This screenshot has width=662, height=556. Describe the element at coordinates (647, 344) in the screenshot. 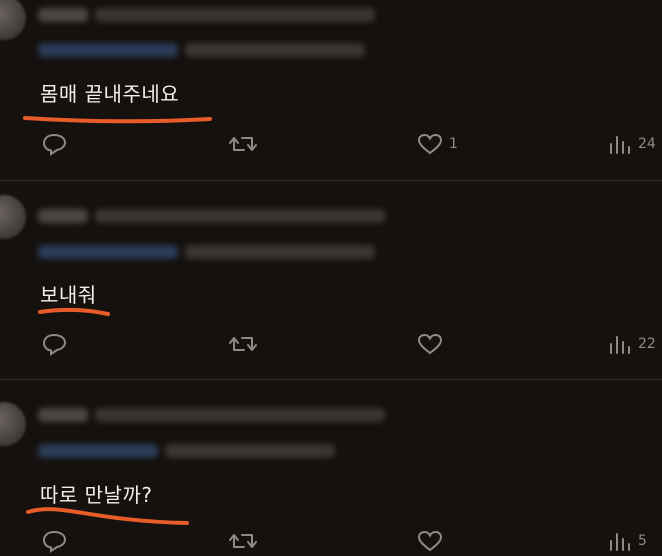

I see `views-count: 22` at that location.